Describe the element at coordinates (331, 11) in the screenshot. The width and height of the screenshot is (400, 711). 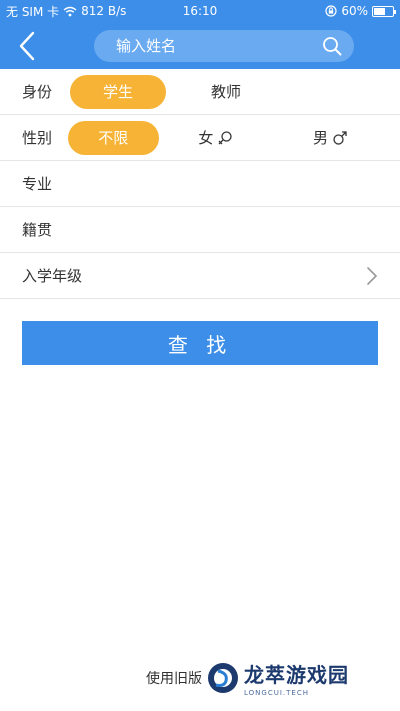
I see `rotation-lock-icon` at that location.